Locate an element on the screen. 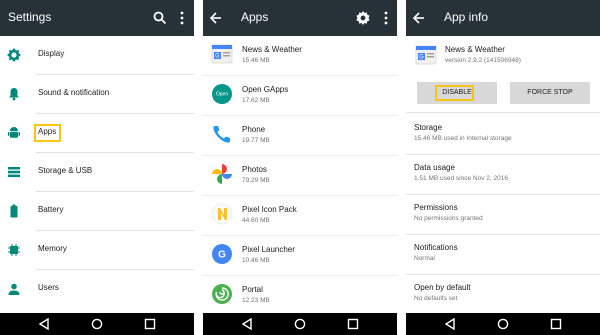 This screenshot has height=335, width=600. battery-icon is located at coordinates (14, 211).